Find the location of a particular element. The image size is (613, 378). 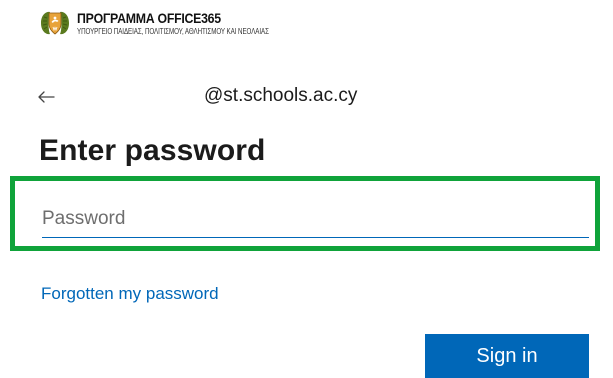

sign-in-button: Sign in is located at coordinates (507, 356).